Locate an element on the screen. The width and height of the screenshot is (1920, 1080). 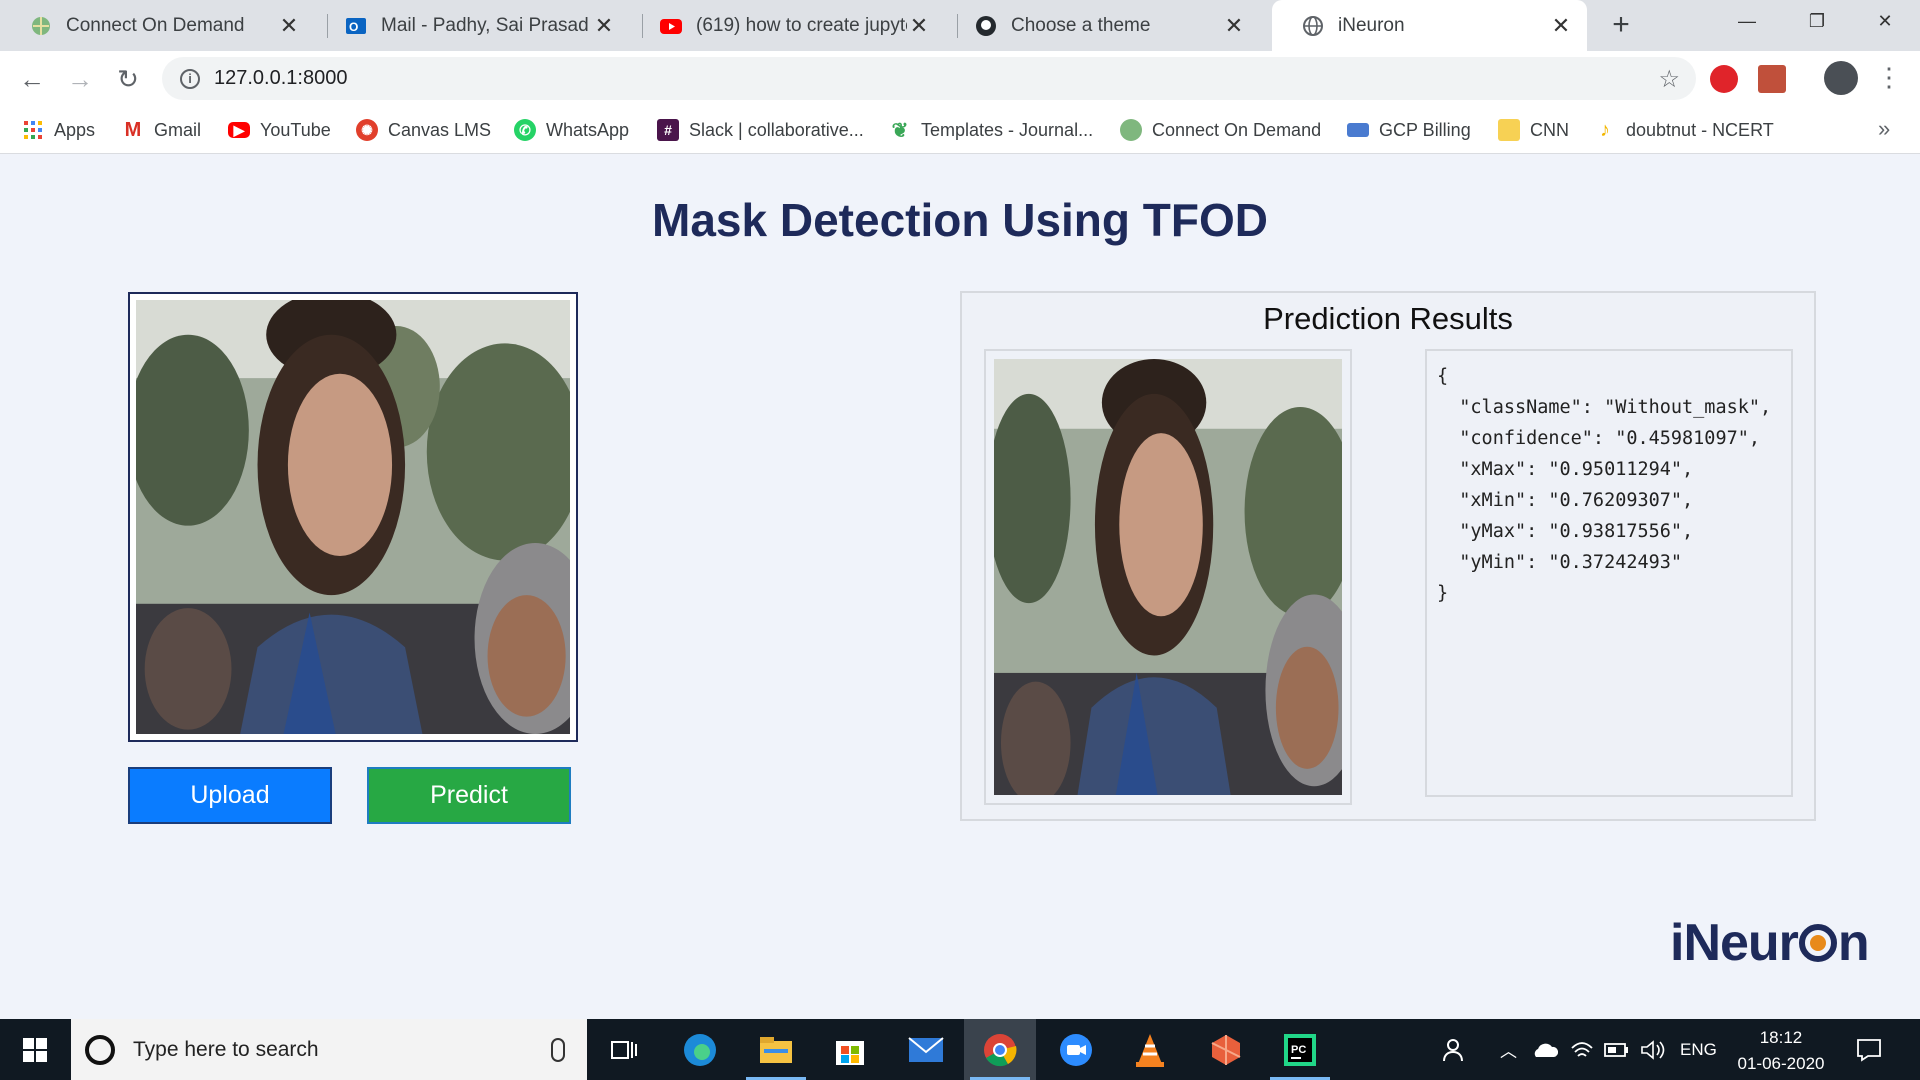
tab-github: Choose a theme ✕ is located at coordinates (1102, 25).